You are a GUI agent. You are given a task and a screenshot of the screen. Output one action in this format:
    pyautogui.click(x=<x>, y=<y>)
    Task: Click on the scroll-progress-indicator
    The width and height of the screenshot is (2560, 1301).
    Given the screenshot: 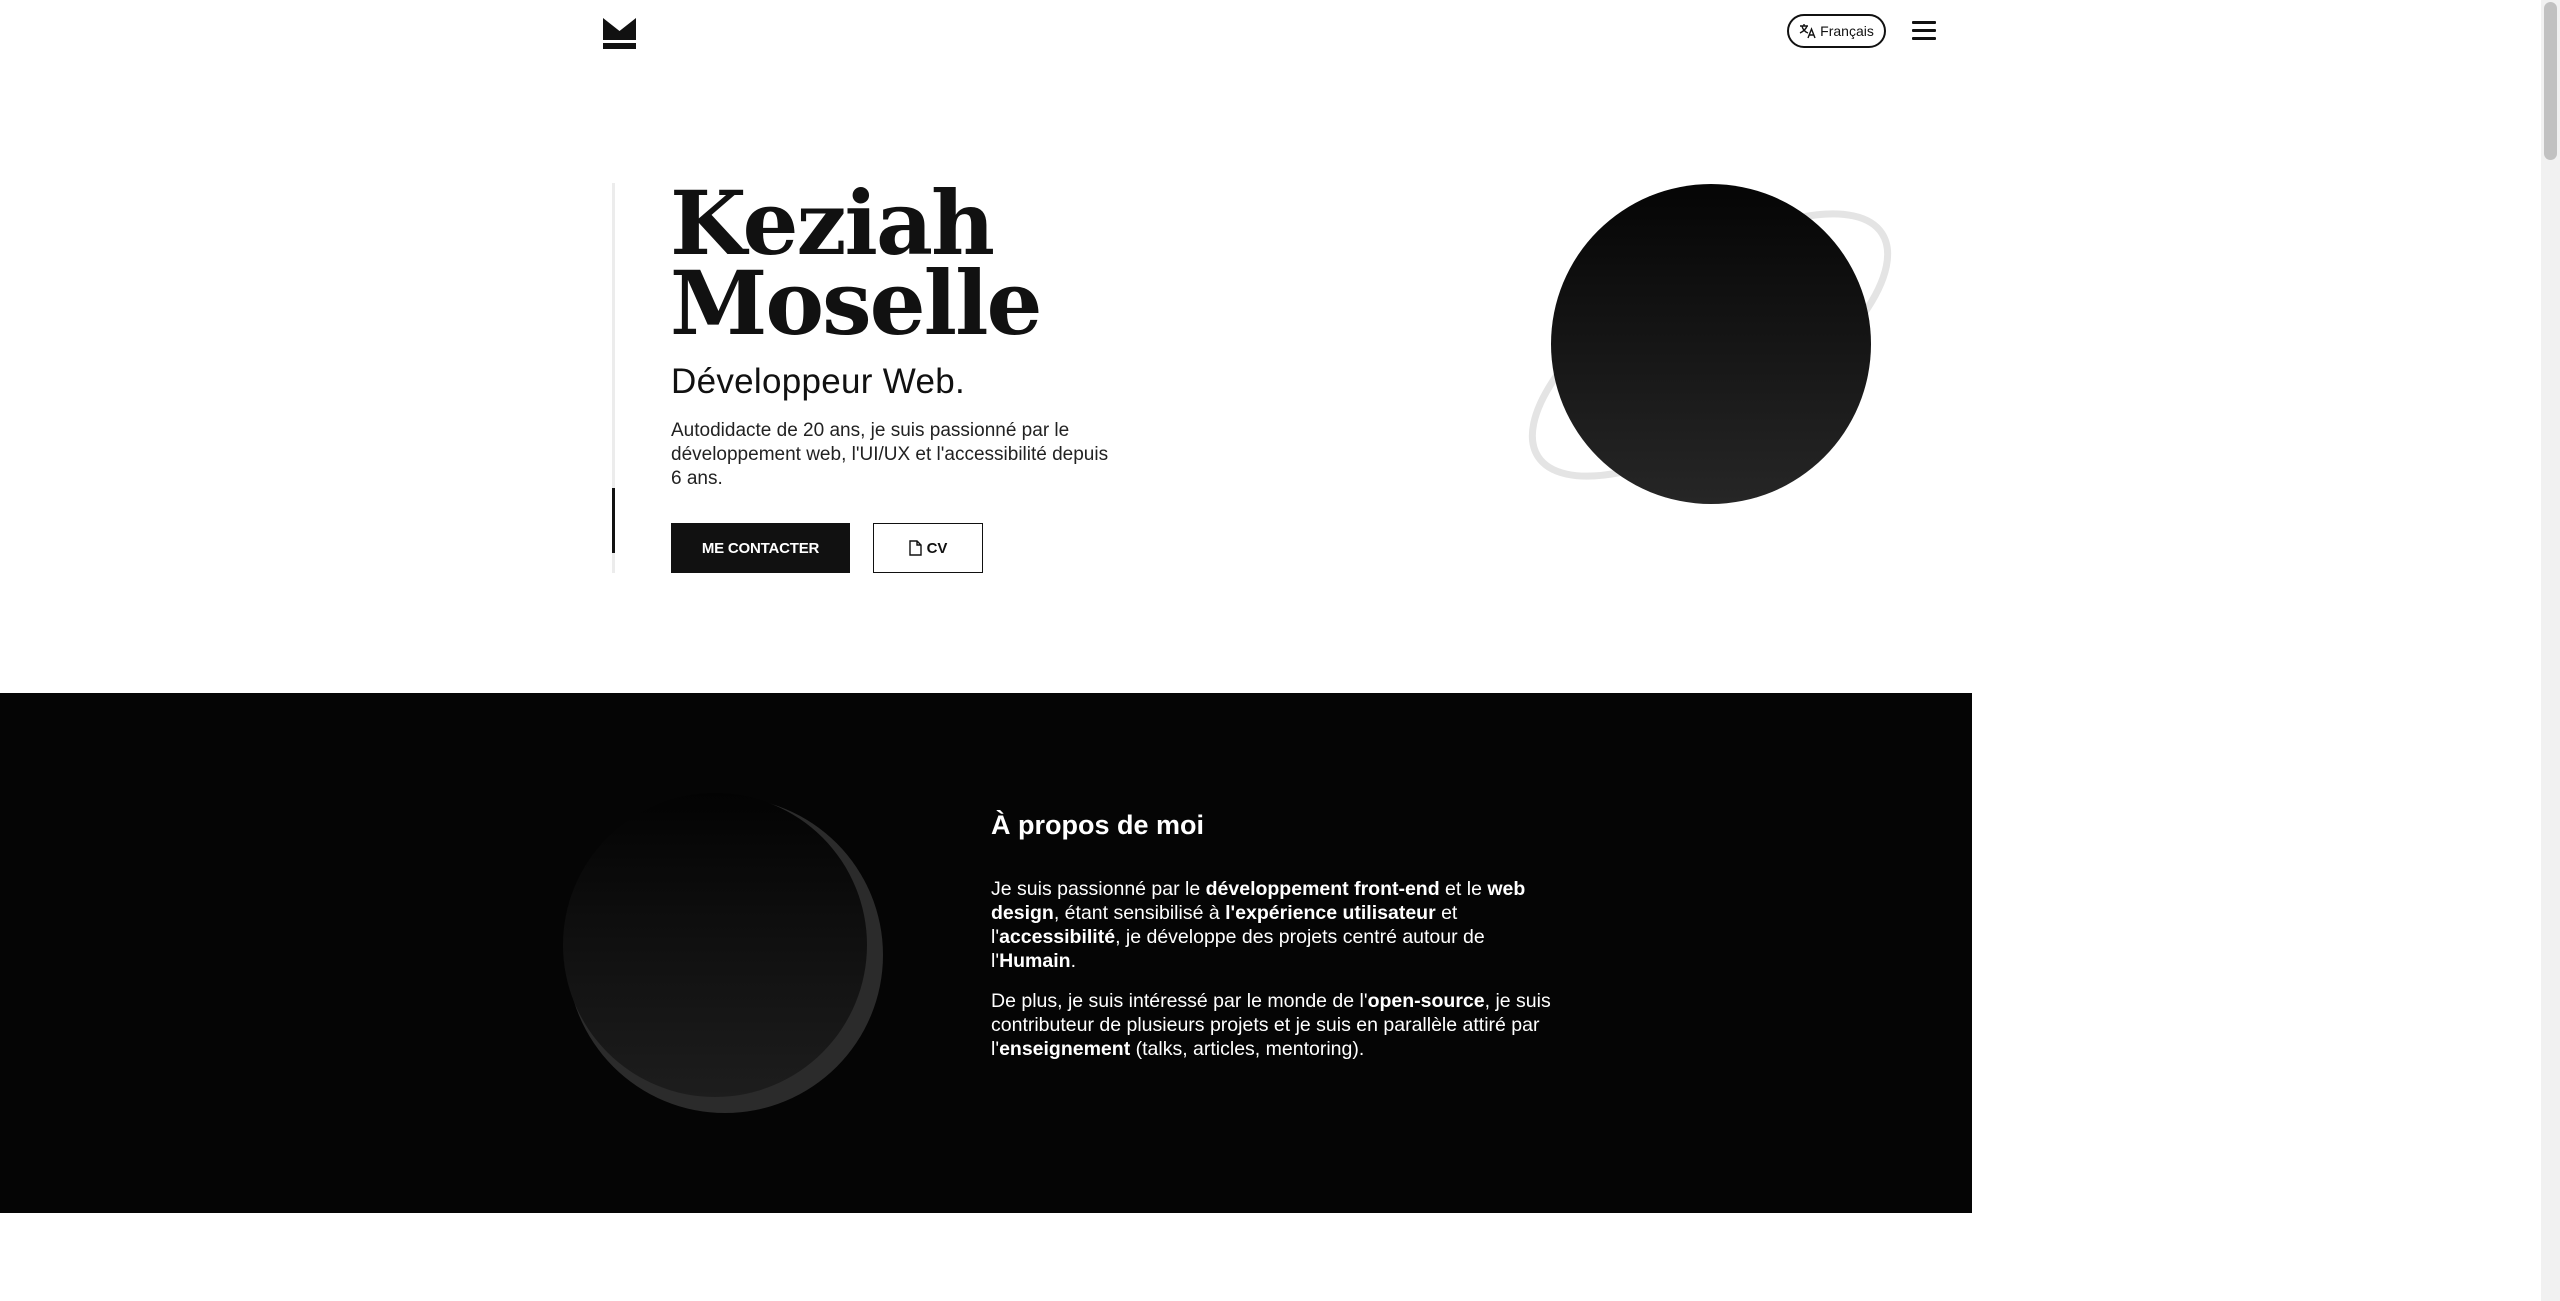 What is the action you would take?
    pyautogui.click(x=613, y=520)
    